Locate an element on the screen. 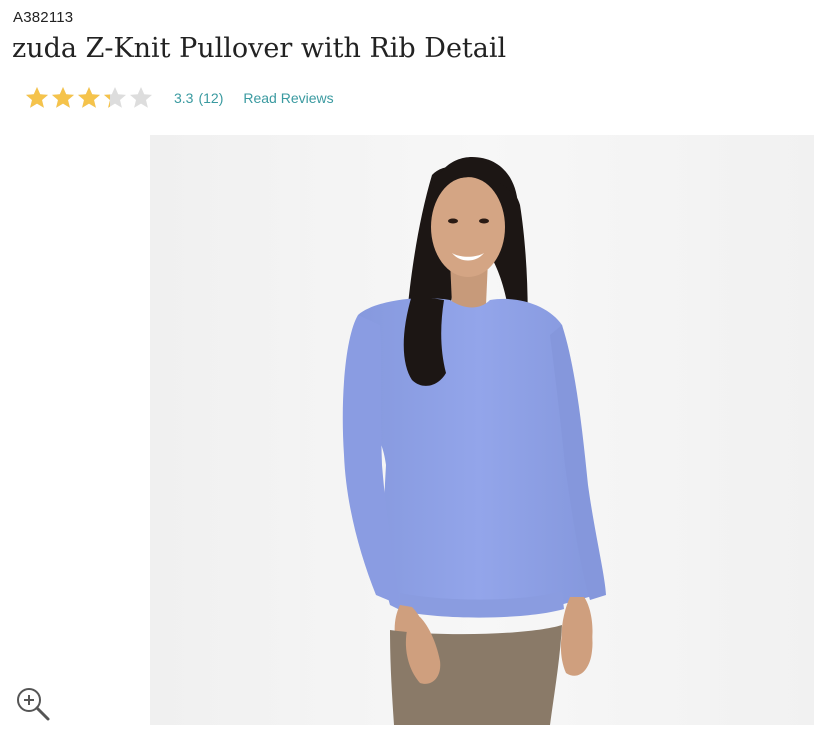  zoom-in-icon is located at coordinates (33, 704).